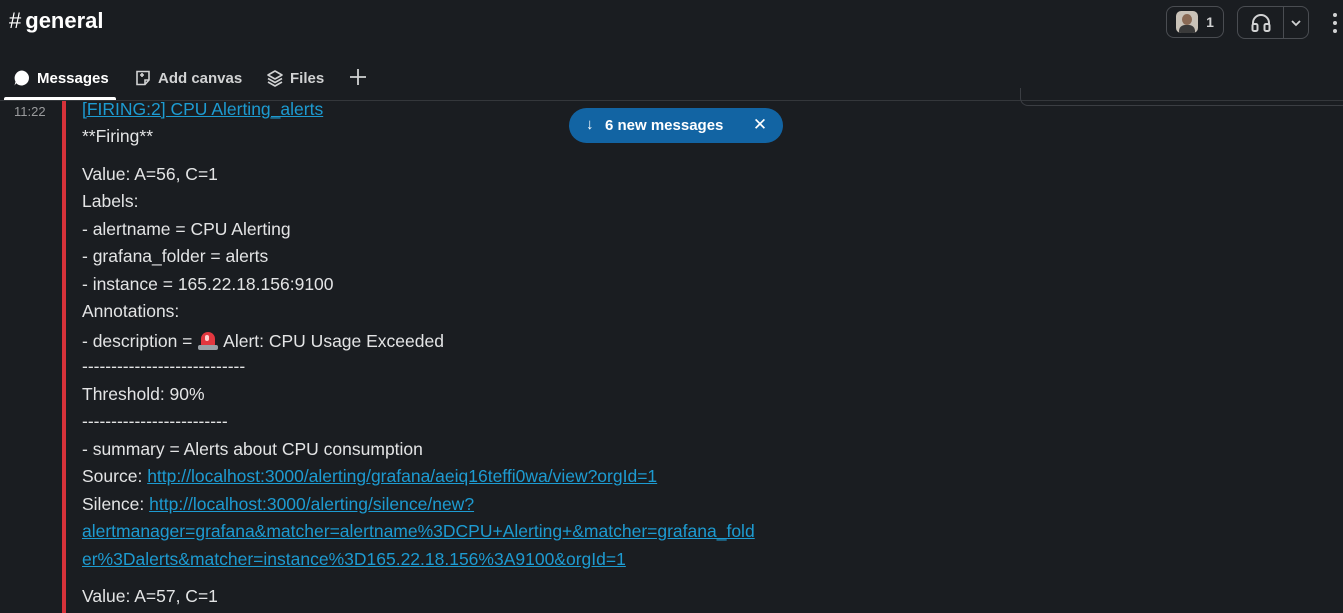  I want to click on files-stack-icon, so click(275, 78).